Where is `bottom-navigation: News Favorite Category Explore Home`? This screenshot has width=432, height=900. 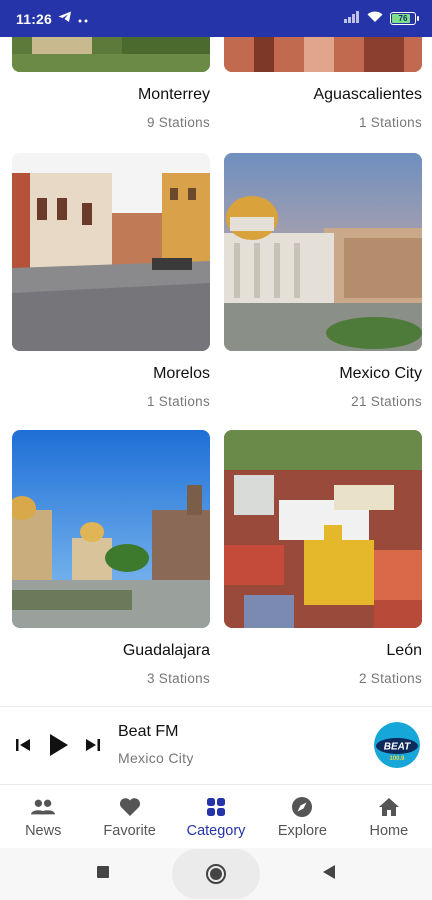
bottom-navigation: News Favorite Category Explore Home is located at coordinates (216, 816).